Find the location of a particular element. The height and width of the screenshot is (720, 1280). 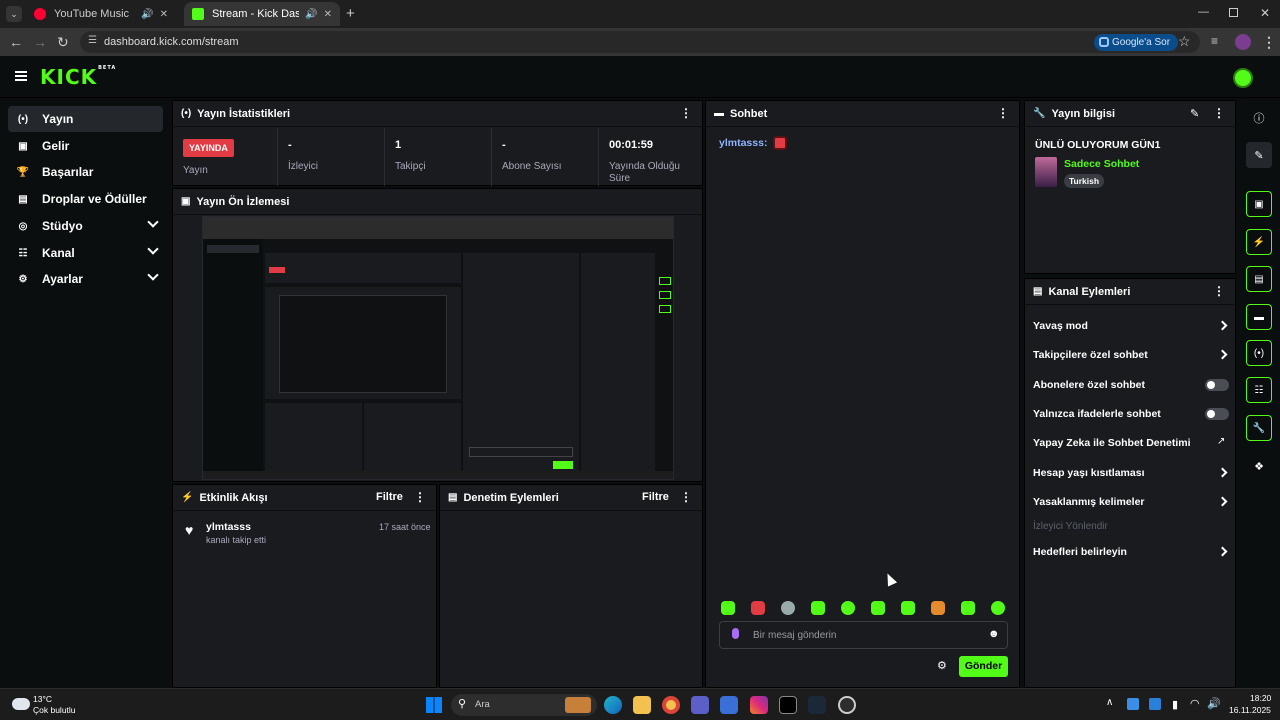

url-input: ☰ dashboard.kick.com/stream is located at coordinates (640, 42).